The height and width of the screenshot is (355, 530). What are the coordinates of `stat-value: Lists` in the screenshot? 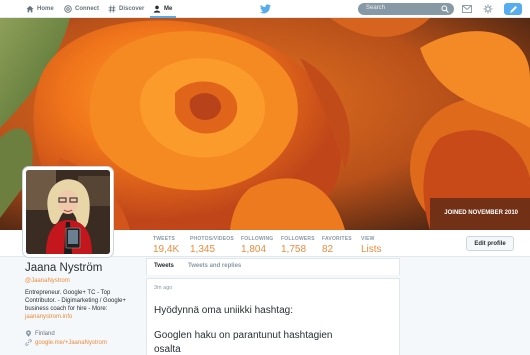 It's located at (371, 249).